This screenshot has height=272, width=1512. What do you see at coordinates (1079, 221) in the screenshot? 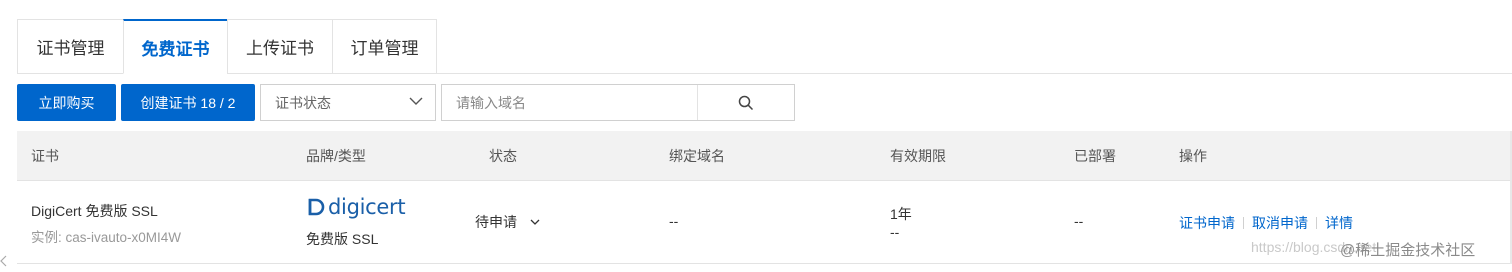
I see `deployed-value: --` at bounding box center [1079, 221].